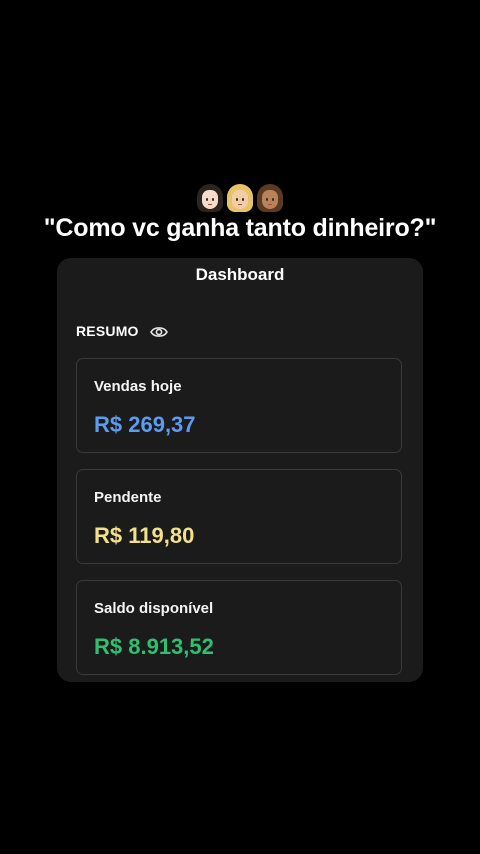 This screenshot has width=480, height=854. What do you see at coordinates (107, 331) in the screenshot?
I see `section-label-resumo: RESUMO` at bounding box center [107, 331].